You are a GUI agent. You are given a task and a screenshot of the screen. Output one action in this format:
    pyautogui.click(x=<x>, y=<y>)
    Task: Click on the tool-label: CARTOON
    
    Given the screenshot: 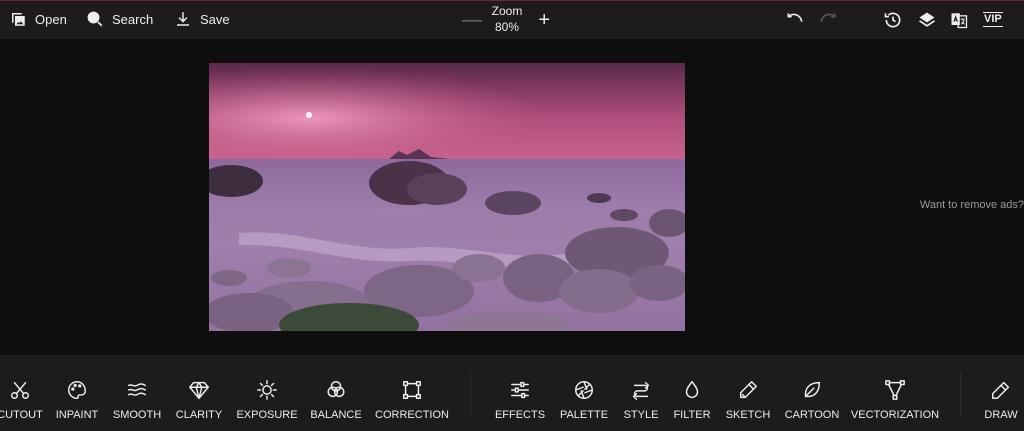 What is the action you would take?
    pyautogui.click(x=812, y=415)
    